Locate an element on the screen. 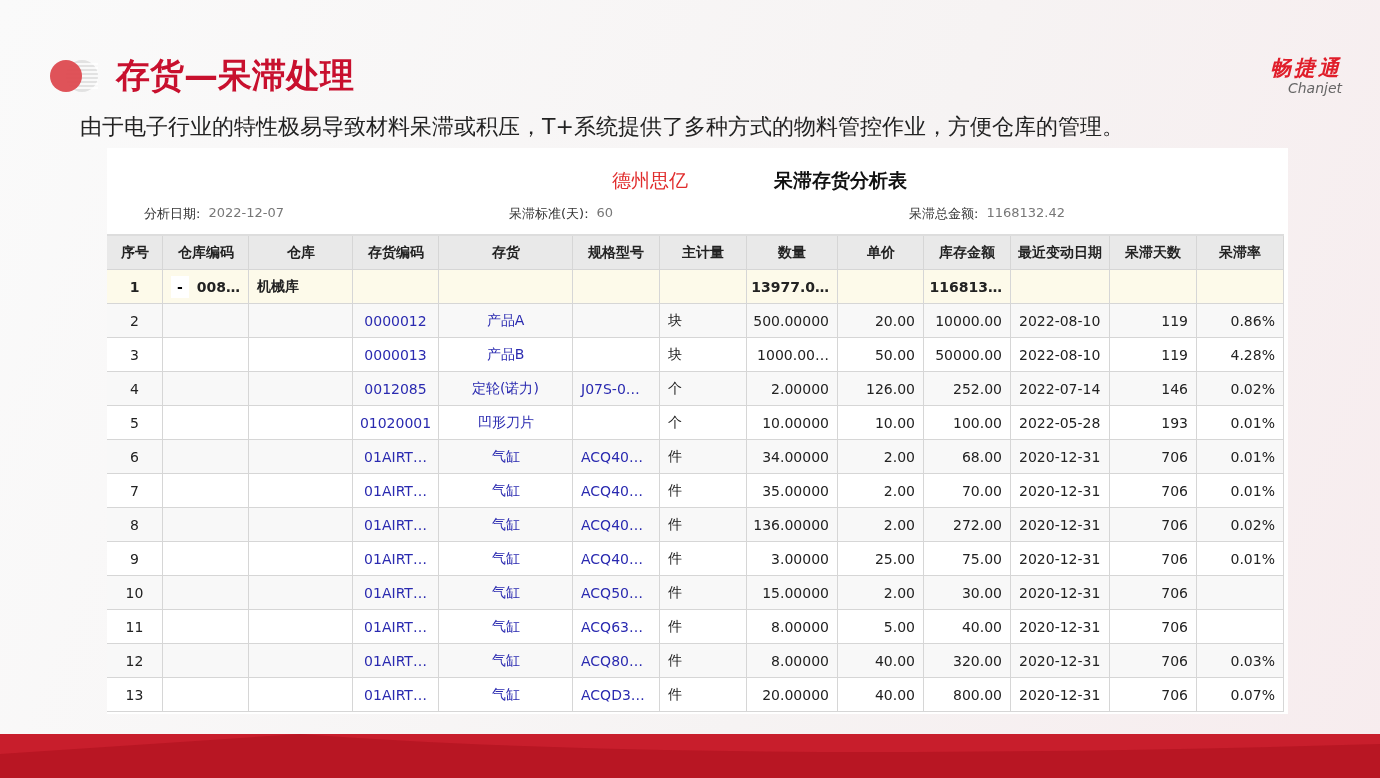  table-cell: 11 is located at coordinates (135, 626).